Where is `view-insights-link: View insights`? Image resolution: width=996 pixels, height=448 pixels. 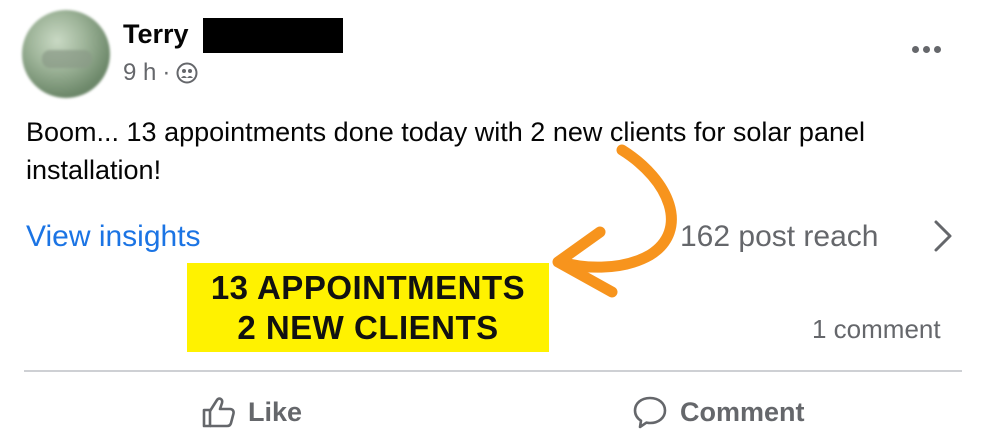 view-insights-link: View insights is located at coordinates (113, 237).